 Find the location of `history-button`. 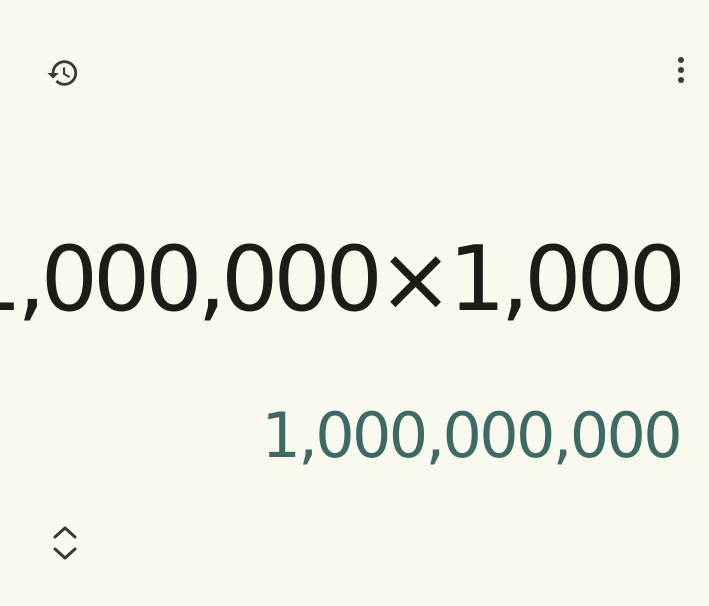

history-button is located at coordinates (63, 73).